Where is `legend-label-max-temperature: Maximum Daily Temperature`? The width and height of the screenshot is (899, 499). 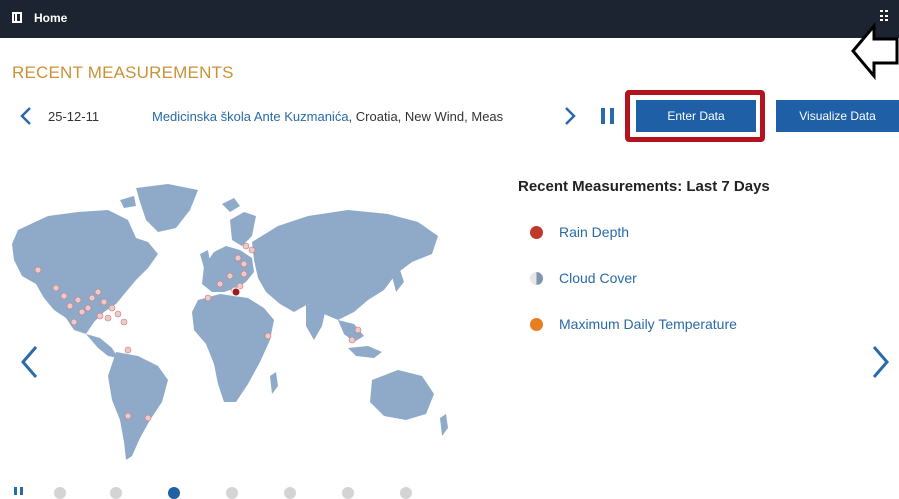
legend-label-max-temperature: Maximum Daily Temperature is located at coordinates (648, 324).